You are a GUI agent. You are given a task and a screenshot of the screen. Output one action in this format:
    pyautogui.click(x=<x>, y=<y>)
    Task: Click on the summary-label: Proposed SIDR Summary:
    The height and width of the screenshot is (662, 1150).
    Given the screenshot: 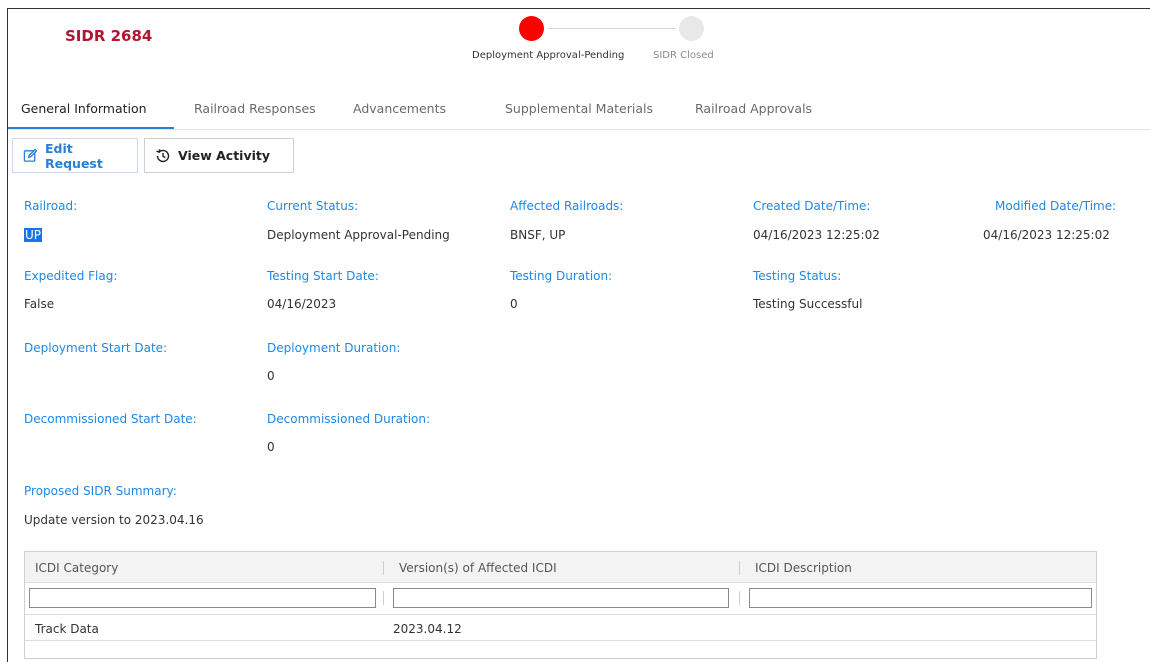 What is the action you would take?
    pyautogui.click(x=100, y=491)
    